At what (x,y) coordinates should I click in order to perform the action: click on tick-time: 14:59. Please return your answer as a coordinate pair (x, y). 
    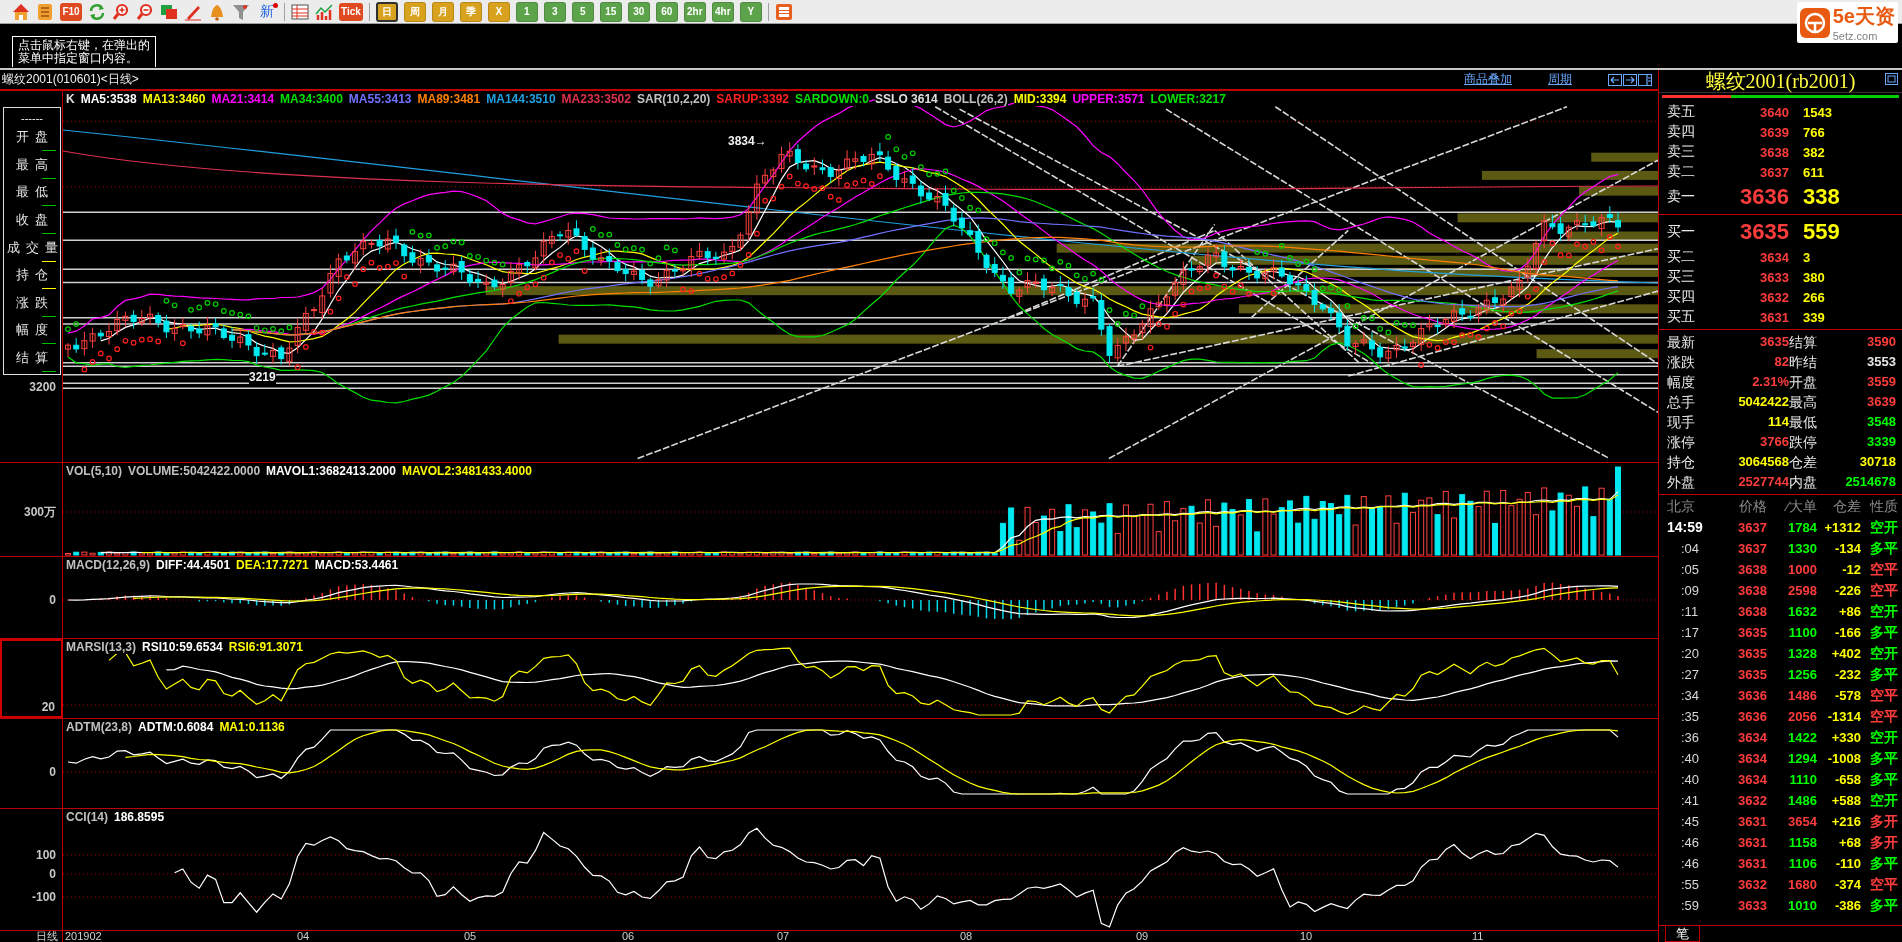
    Looking at the image, I should click on (1685, 527).